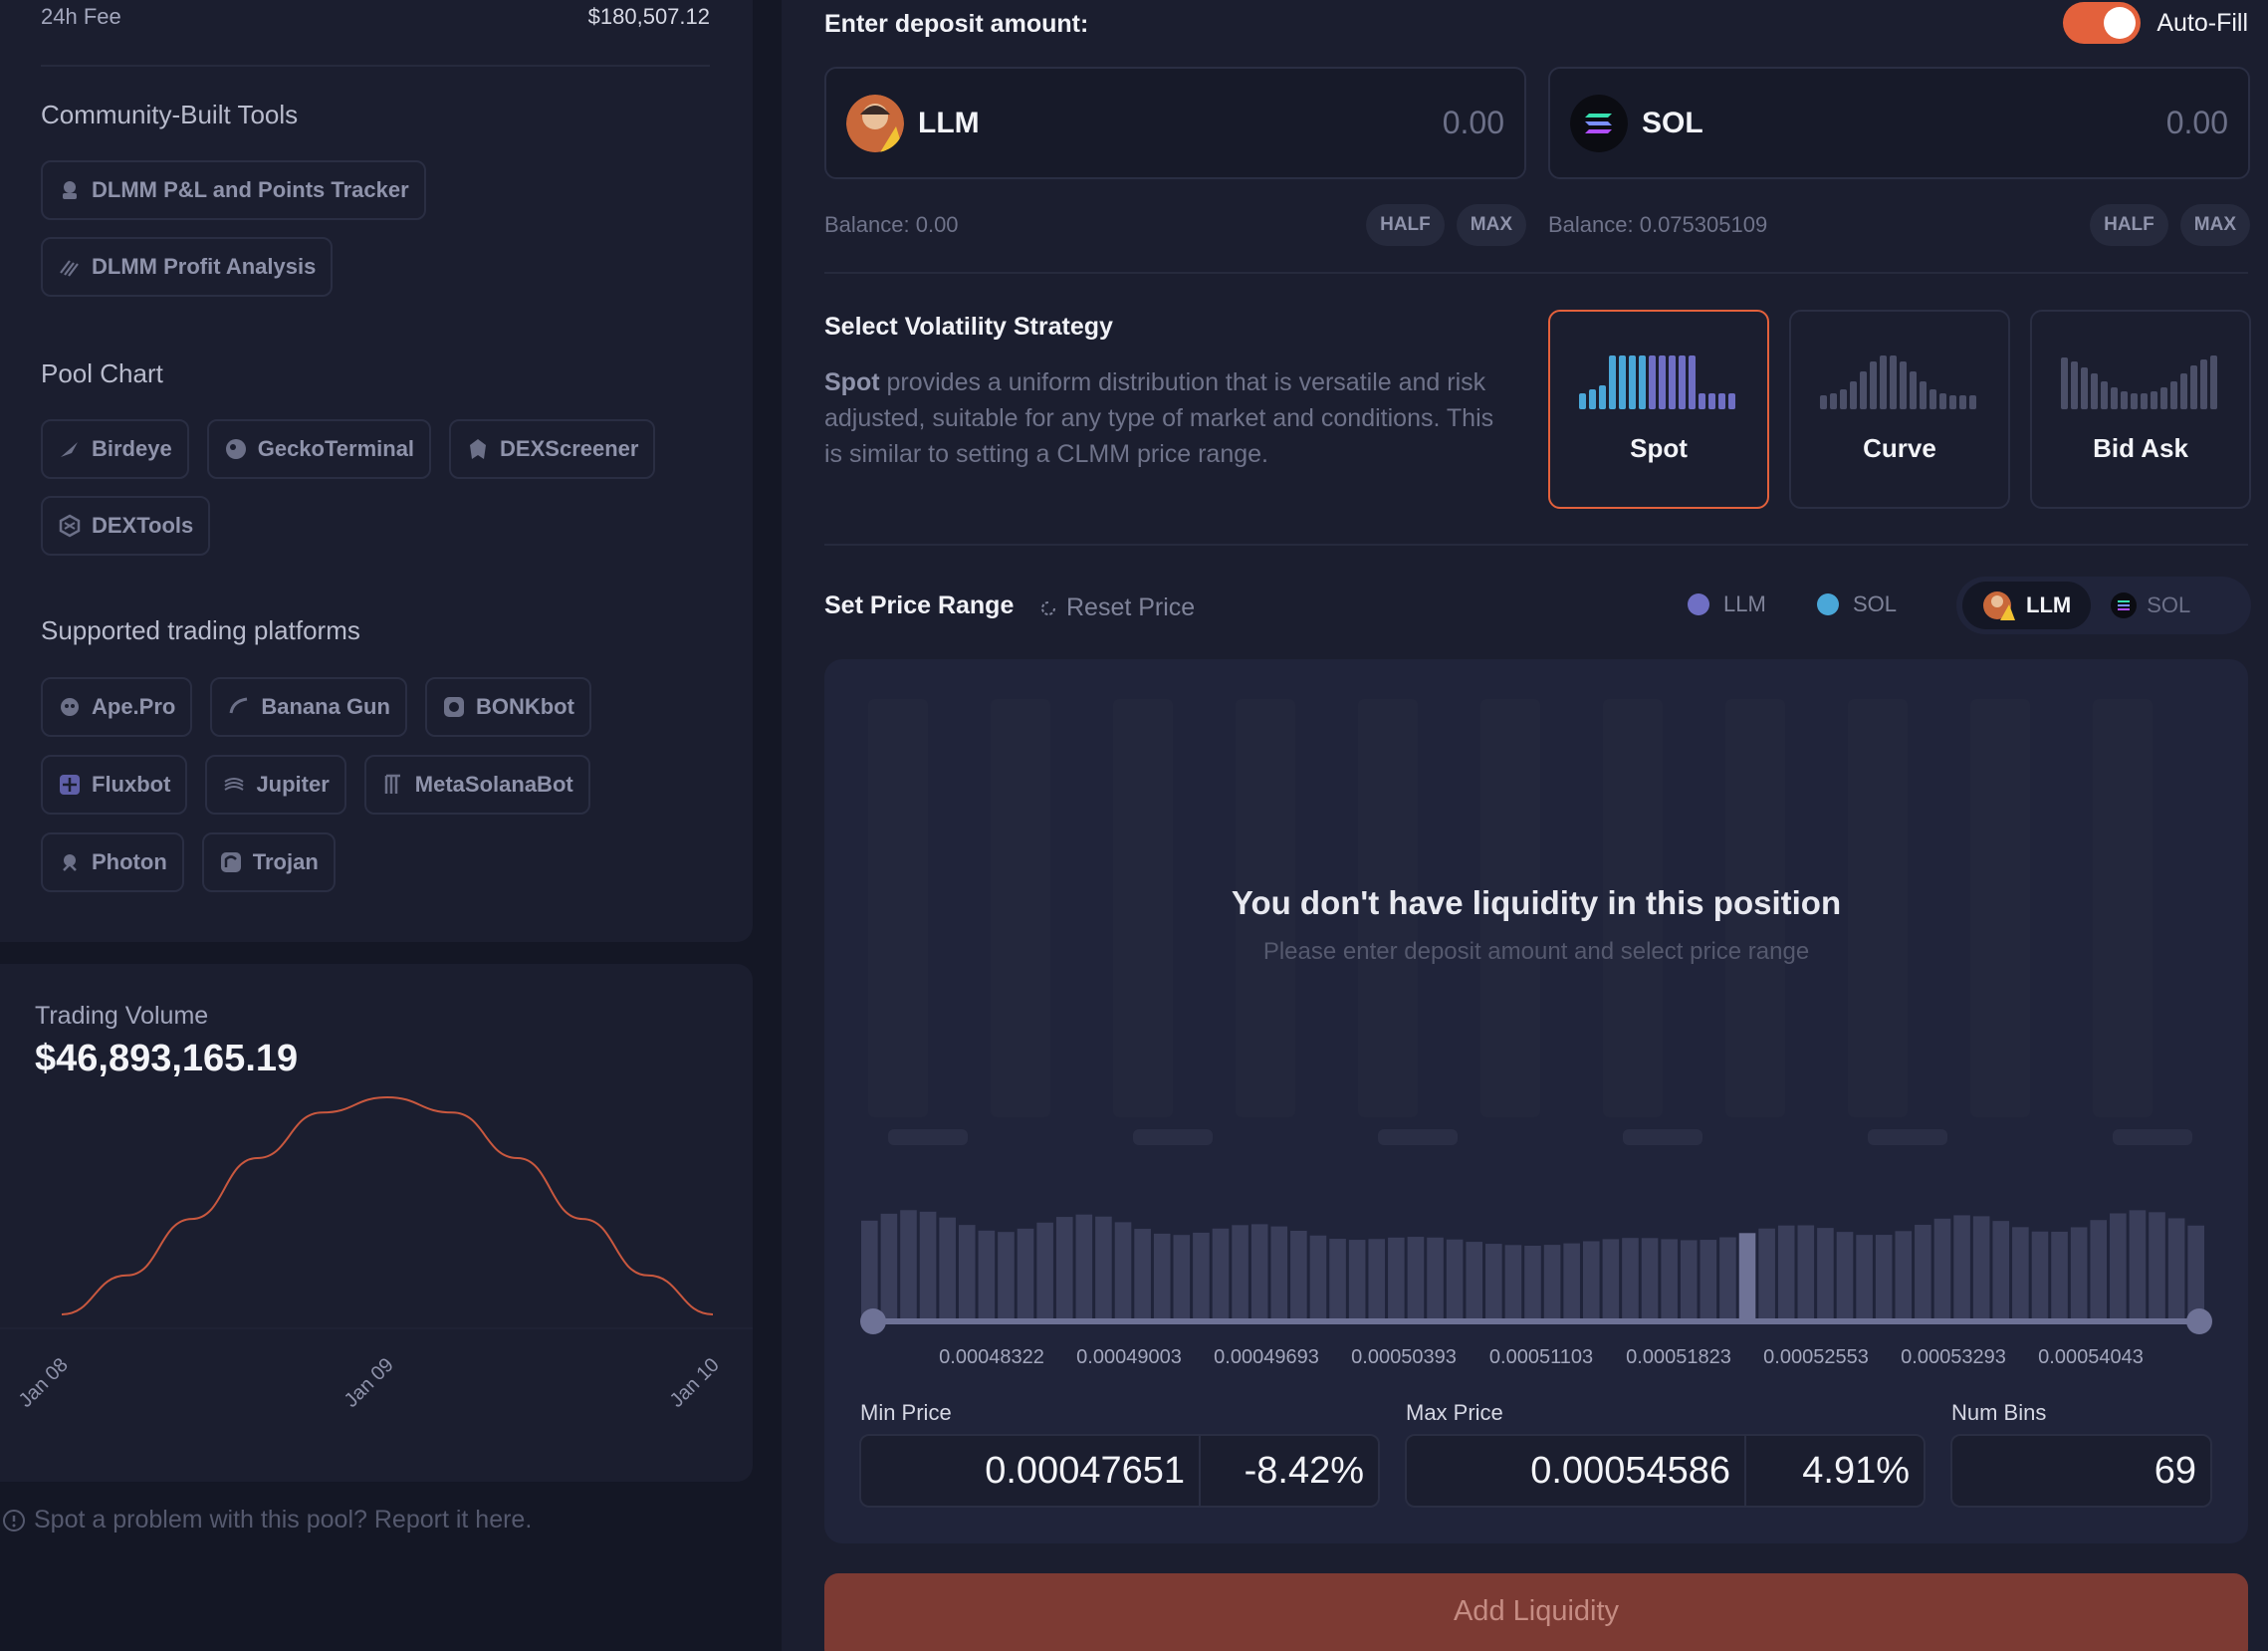  I want to click on price-tick-label: 0.00053293, so click(1953, 1357).